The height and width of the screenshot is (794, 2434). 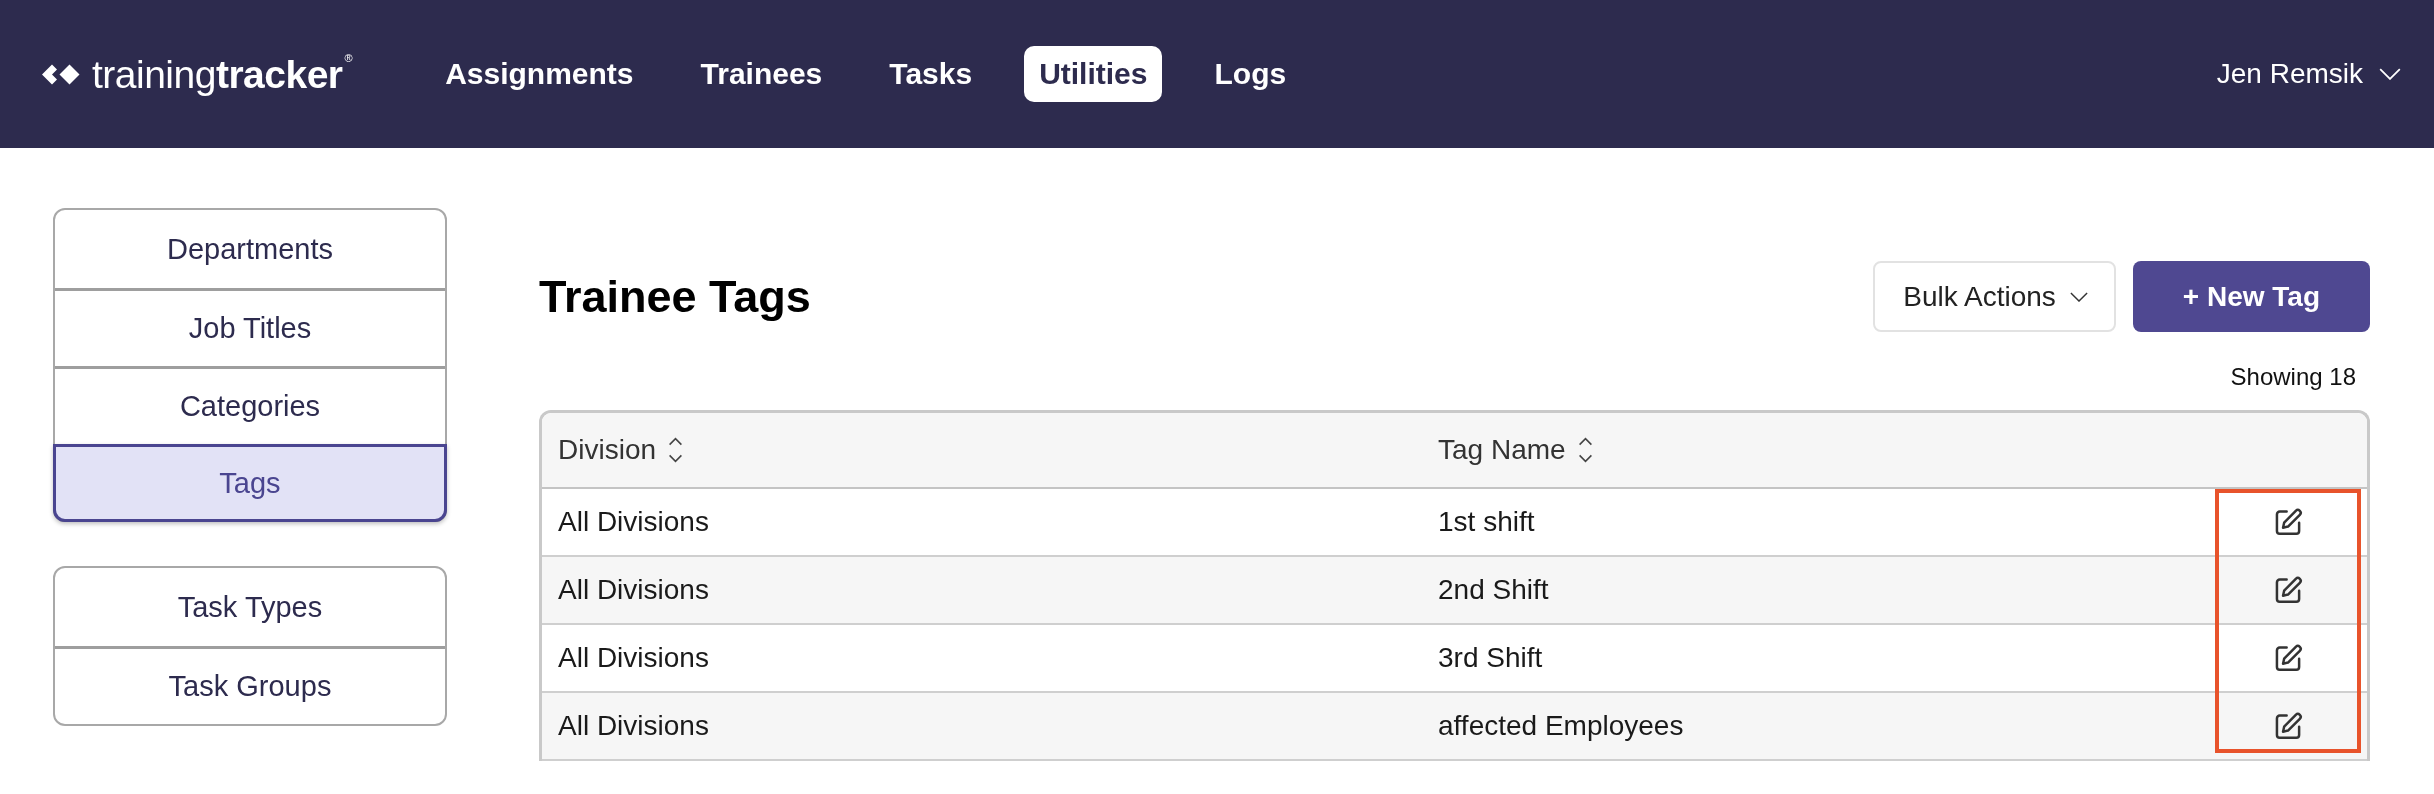 What do you see at coordinates (250, 607) in the screenshot?
I see `sidebar-item: Task Types` at bounding box center [250, 607].